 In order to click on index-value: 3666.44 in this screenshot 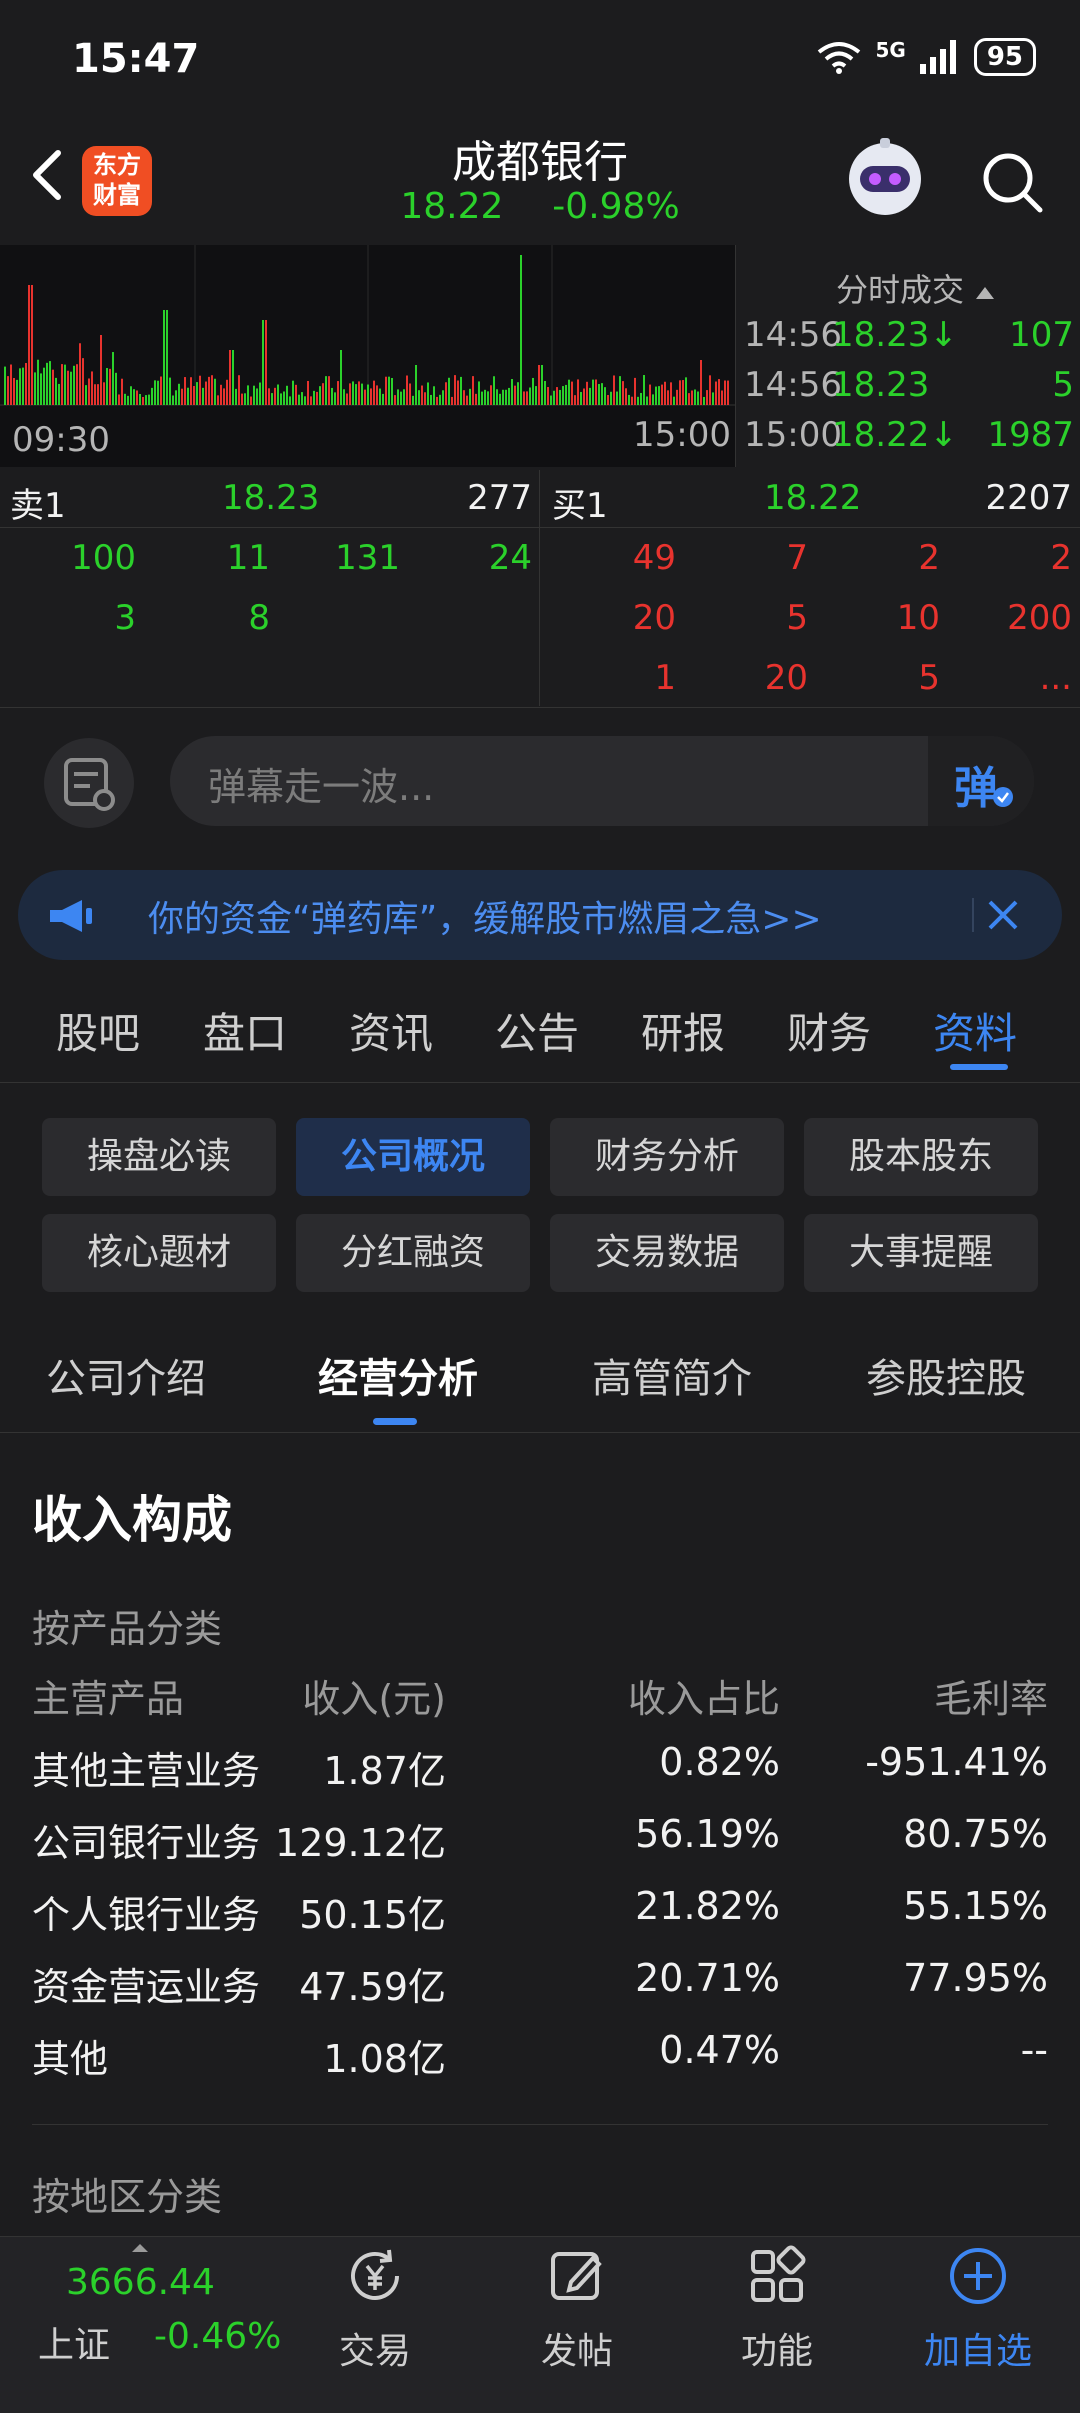, I will do `click(140, 2282)`.